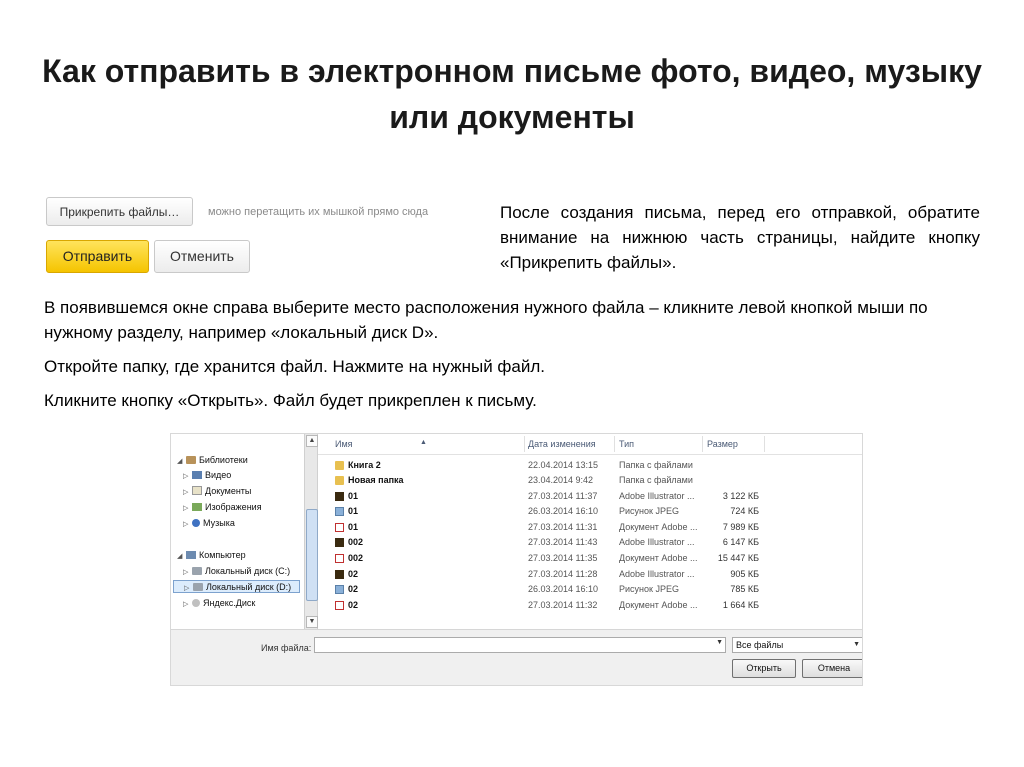  What do you see at coordinates (344, 444) in the screenshot?
I see `column-header-name: Имя` at bounding box center [344, 444].